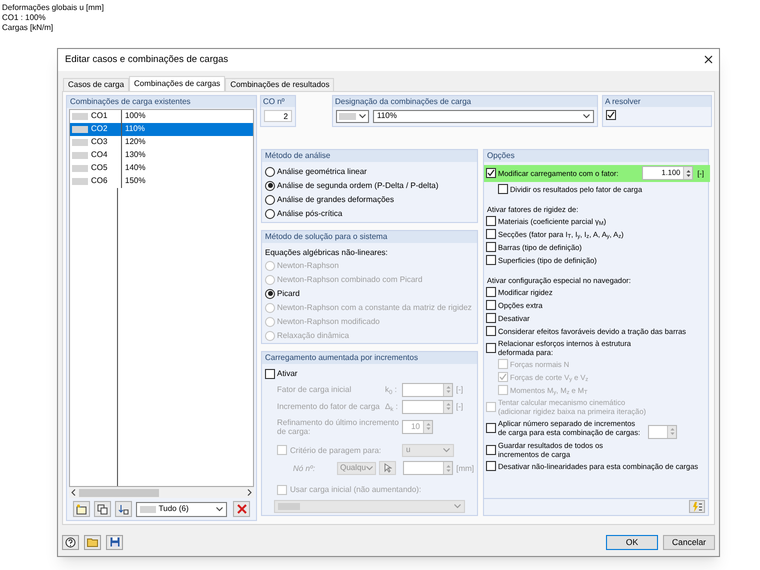  I want to click on filter-dropdown: Tudo (6), so click(182, 509).